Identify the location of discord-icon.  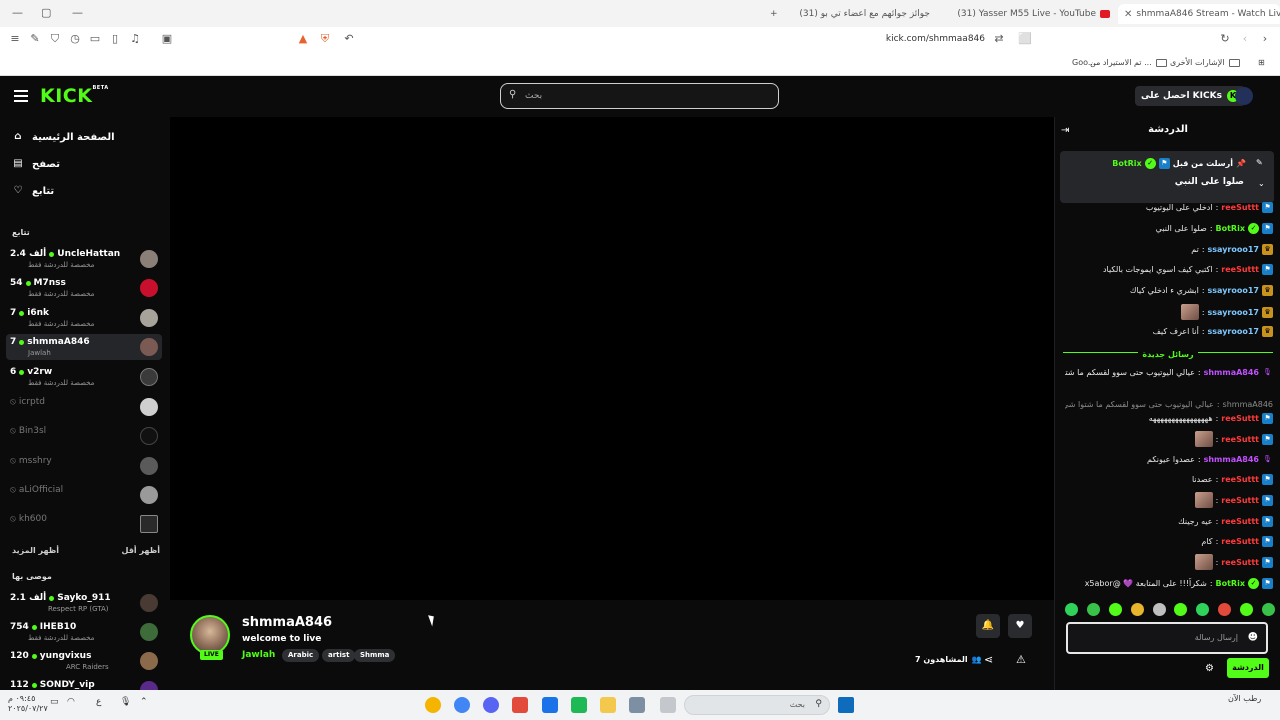
(491, 705).